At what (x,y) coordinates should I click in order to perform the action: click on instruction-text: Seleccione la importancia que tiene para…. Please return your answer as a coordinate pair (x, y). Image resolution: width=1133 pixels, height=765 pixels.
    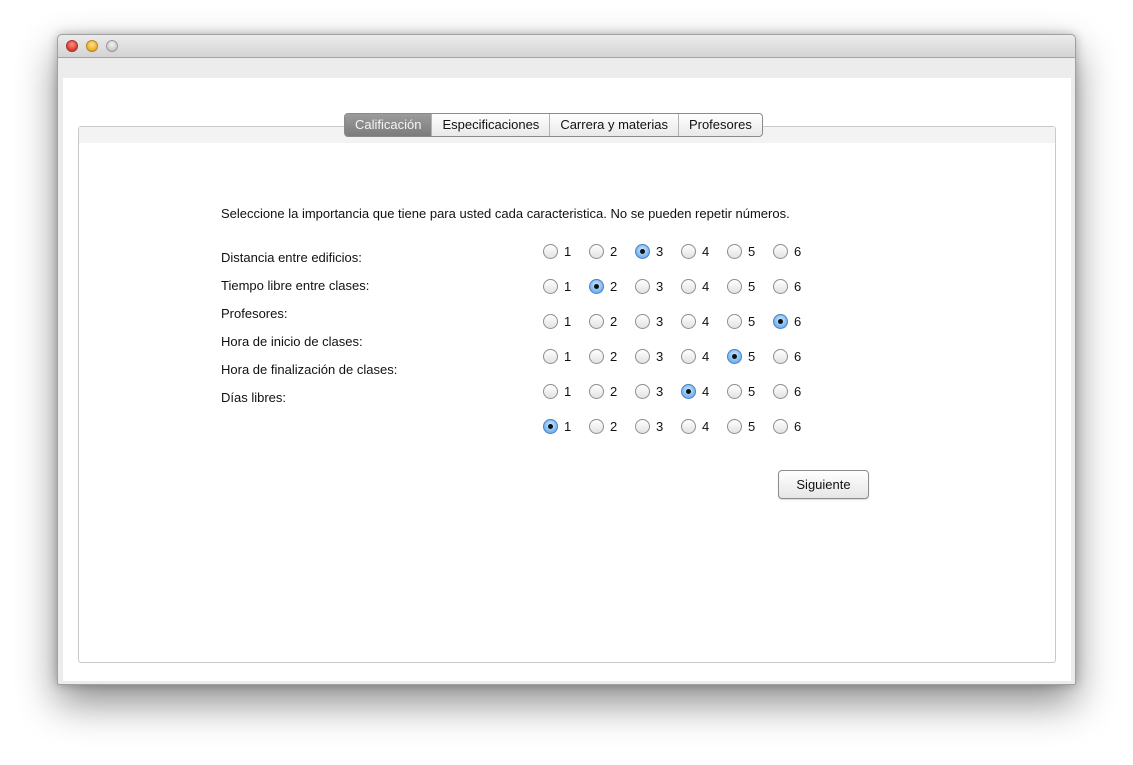
    Looking at the image, I should click on (505, 213).